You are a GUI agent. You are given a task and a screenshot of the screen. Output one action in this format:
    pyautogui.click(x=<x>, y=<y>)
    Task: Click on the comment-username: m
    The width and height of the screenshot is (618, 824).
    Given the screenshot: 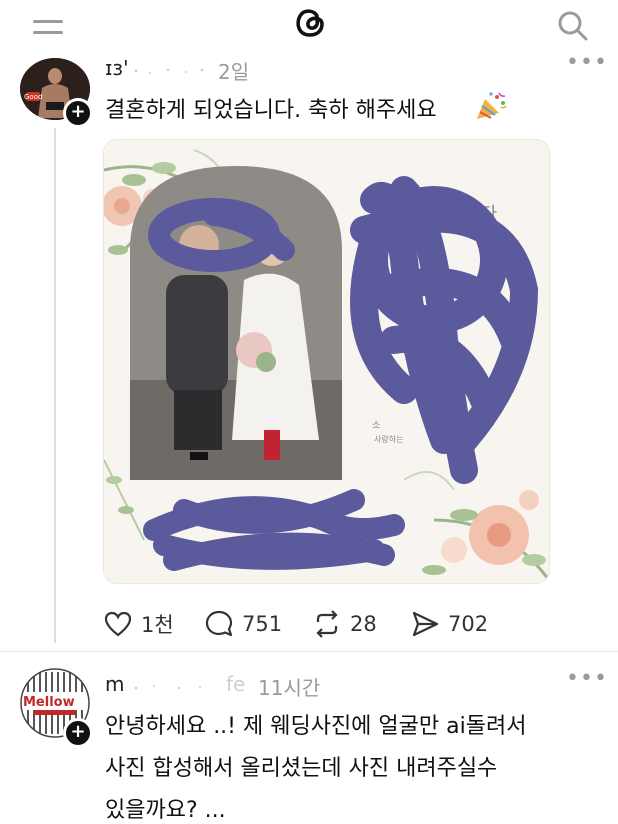 What is the action you would take?
    pyautogui.click(x=114, y=684)
    